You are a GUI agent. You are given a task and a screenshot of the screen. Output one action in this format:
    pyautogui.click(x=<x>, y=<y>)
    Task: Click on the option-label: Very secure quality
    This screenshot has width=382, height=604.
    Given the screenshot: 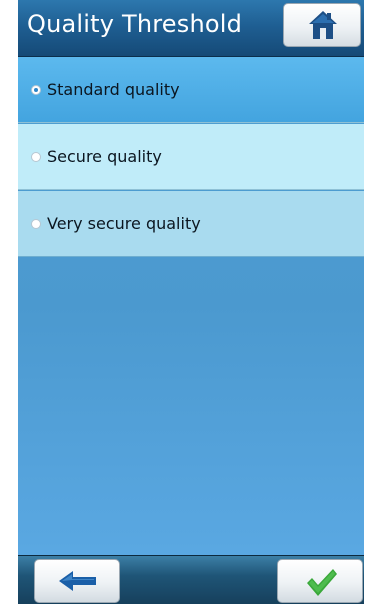 What is the action you would take?
    pyautogui.click(x=124, y=223)
    